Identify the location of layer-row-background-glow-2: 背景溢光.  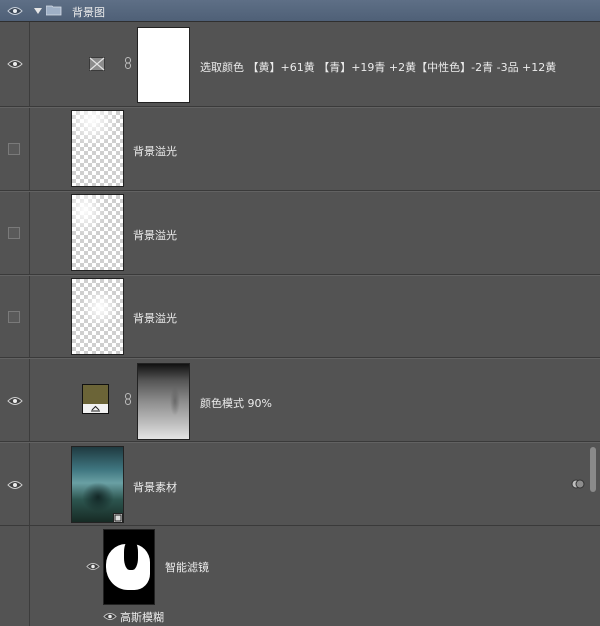
(300, 233).